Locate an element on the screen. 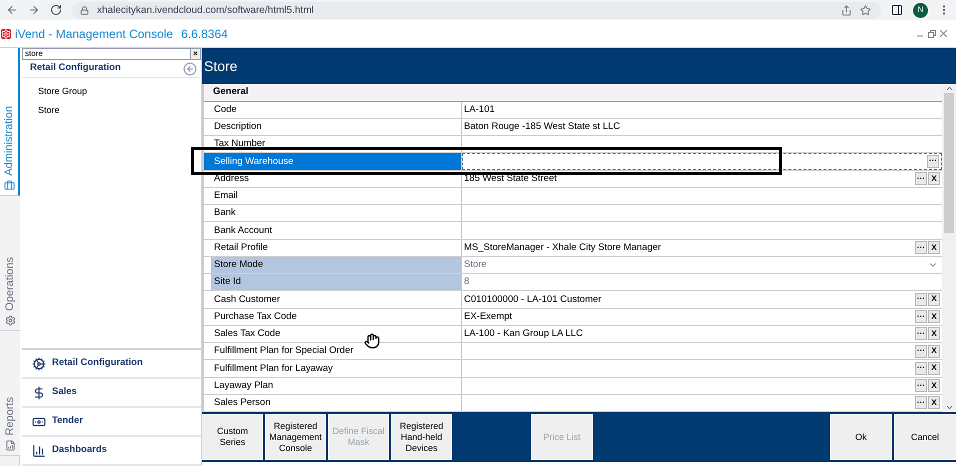 The image size is (956, 466). property-label: Store Mode is located at coordinates (336, 264).